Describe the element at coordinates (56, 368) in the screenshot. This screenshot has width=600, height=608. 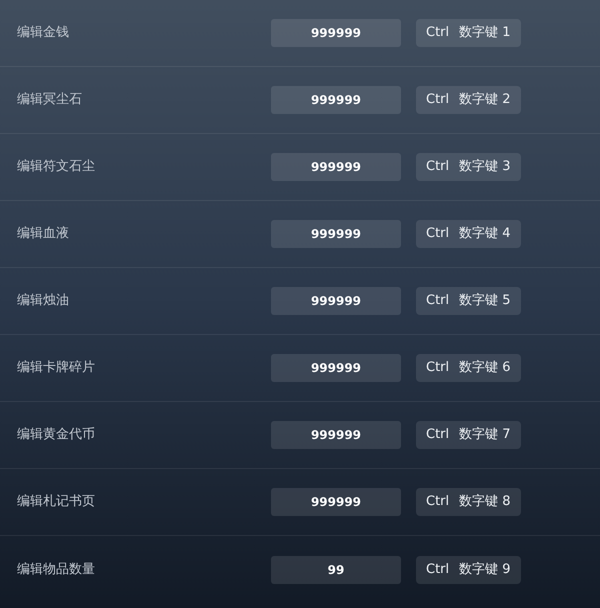
I see `field-label: 编辑卡牌碎片` at that location.